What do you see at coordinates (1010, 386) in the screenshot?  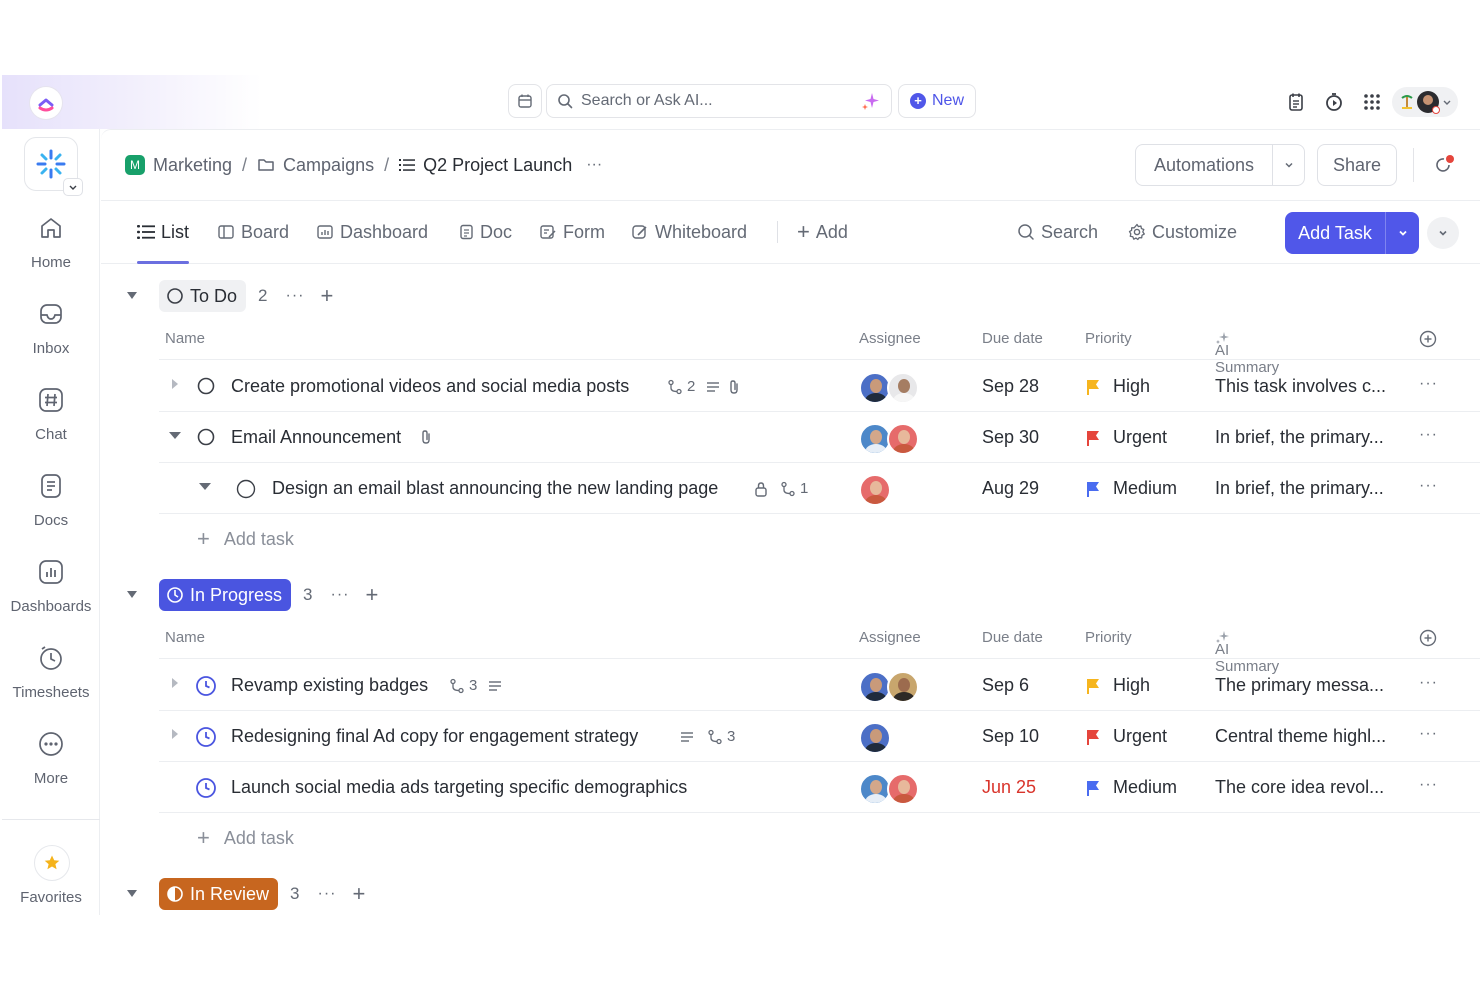 I see `due-date: Sep 28` at bounding box center [1010, 386].